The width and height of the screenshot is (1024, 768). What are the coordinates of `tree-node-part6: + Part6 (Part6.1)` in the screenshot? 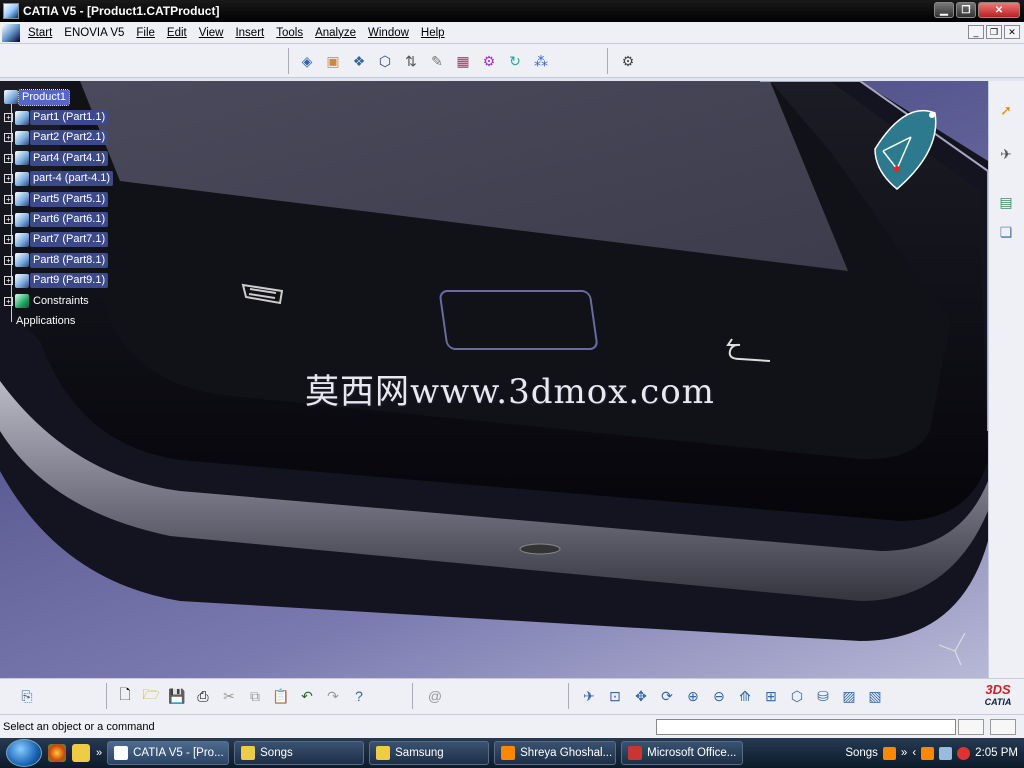 It's located at (58, 219).